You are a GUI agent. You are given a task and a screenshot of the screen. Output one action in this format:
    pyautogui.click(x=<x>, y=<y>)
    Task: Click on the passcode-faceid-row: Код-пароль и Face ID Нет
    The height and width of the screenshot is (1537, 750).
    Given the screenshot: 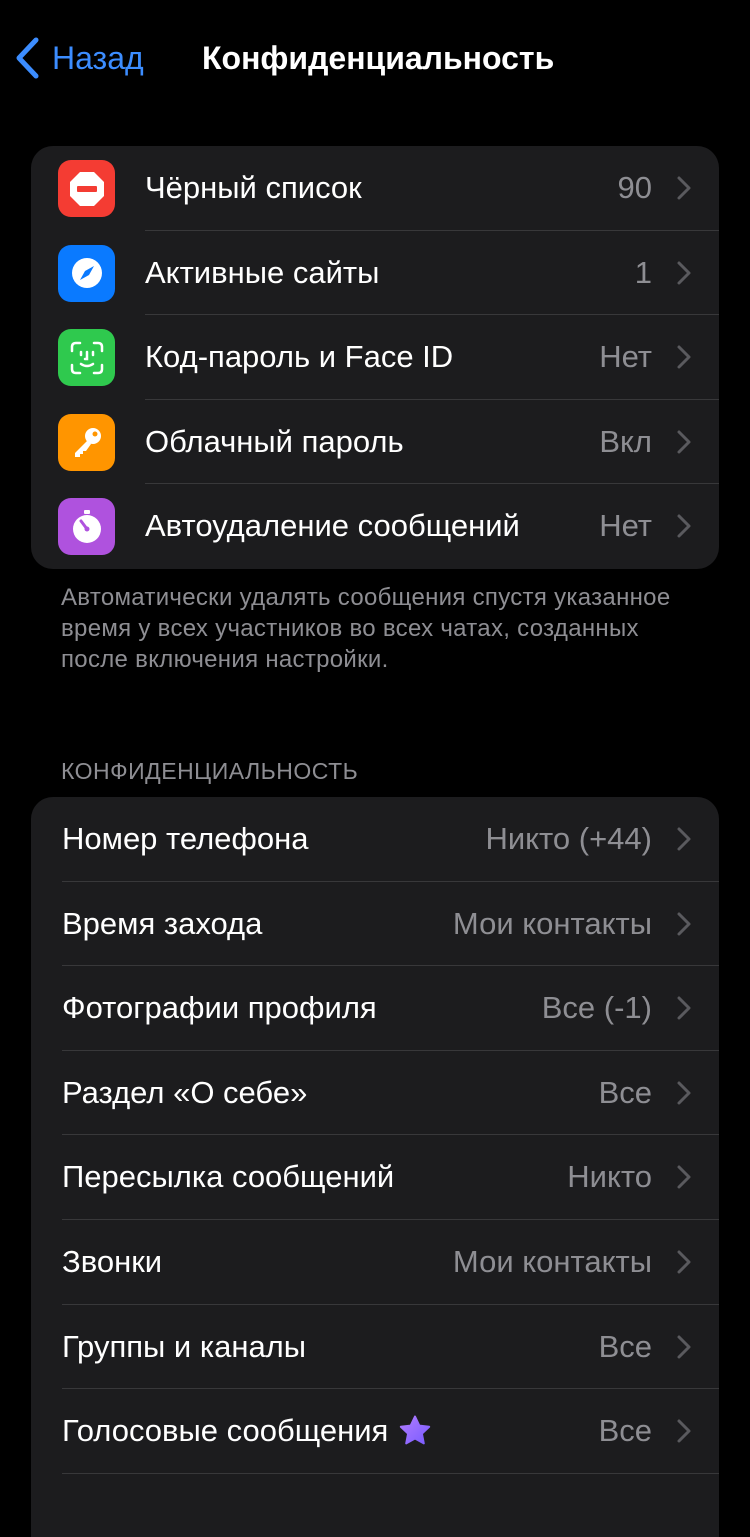 What is the action you would take?
    pyautogui.click(x=375, y=357)
    